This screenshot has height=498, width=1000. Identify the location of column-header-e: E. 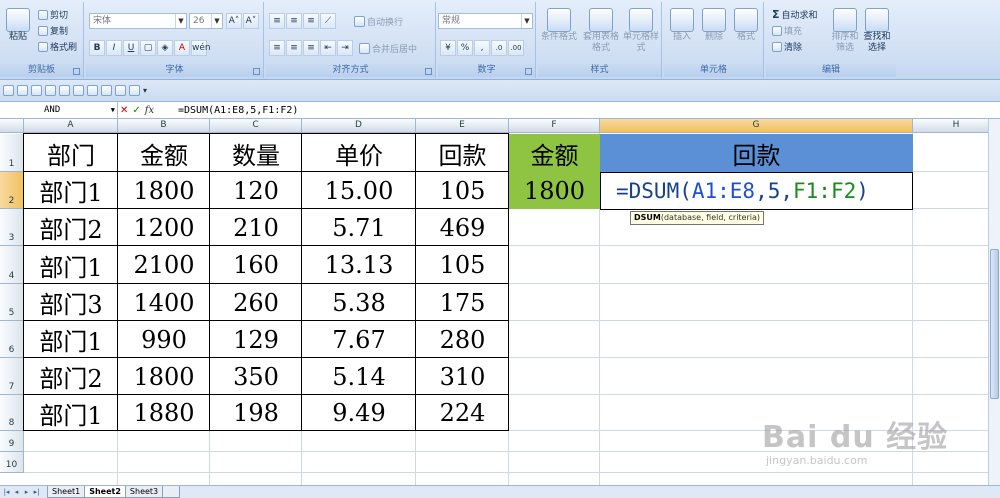
(462, 126).